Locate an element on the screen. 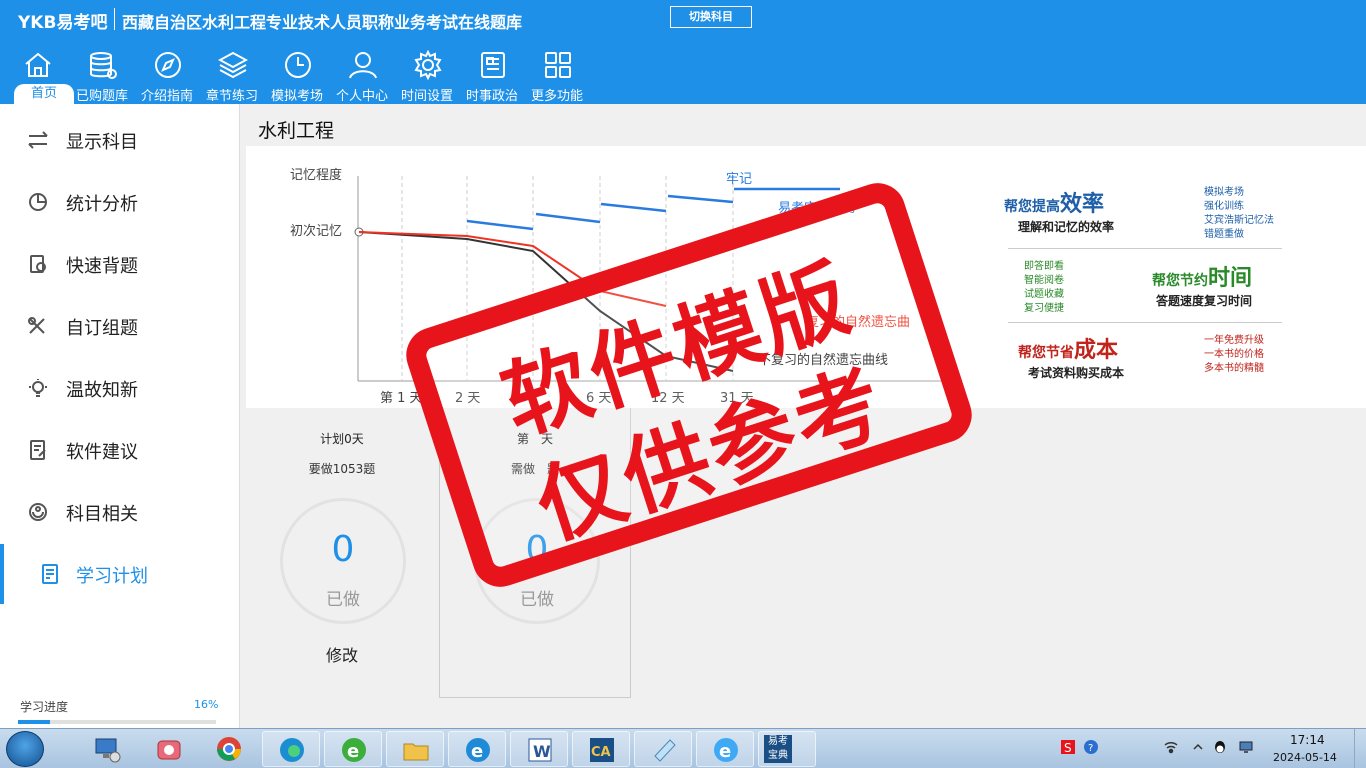  promo-time: 帮您节约时间 答题速度复习时间 is located at coordinates (1202, 284).